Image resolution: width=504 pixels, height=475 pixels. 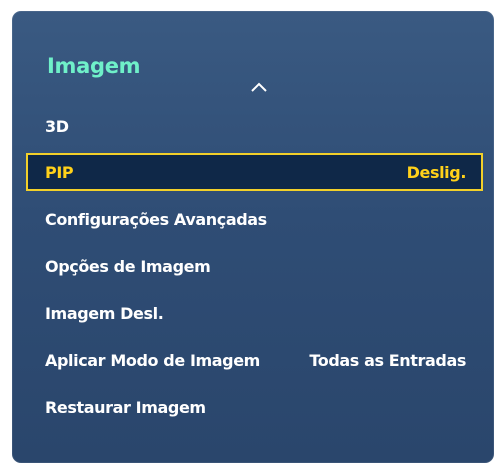 What do you see at coordinates (254, 126) in the screenshot?
I see `menu-item-3d: 3D` at bounding box center [254, 126].